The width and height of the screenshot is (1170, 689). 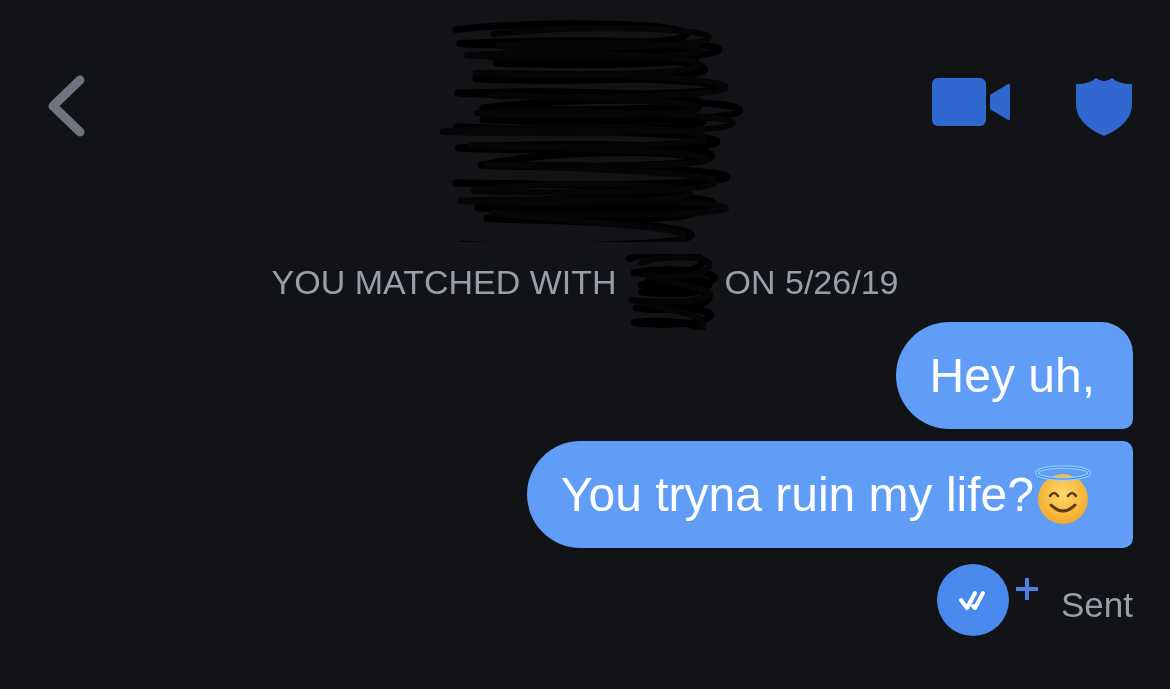 I want to click on status-text: Sent, so click(x=1097, y=605).